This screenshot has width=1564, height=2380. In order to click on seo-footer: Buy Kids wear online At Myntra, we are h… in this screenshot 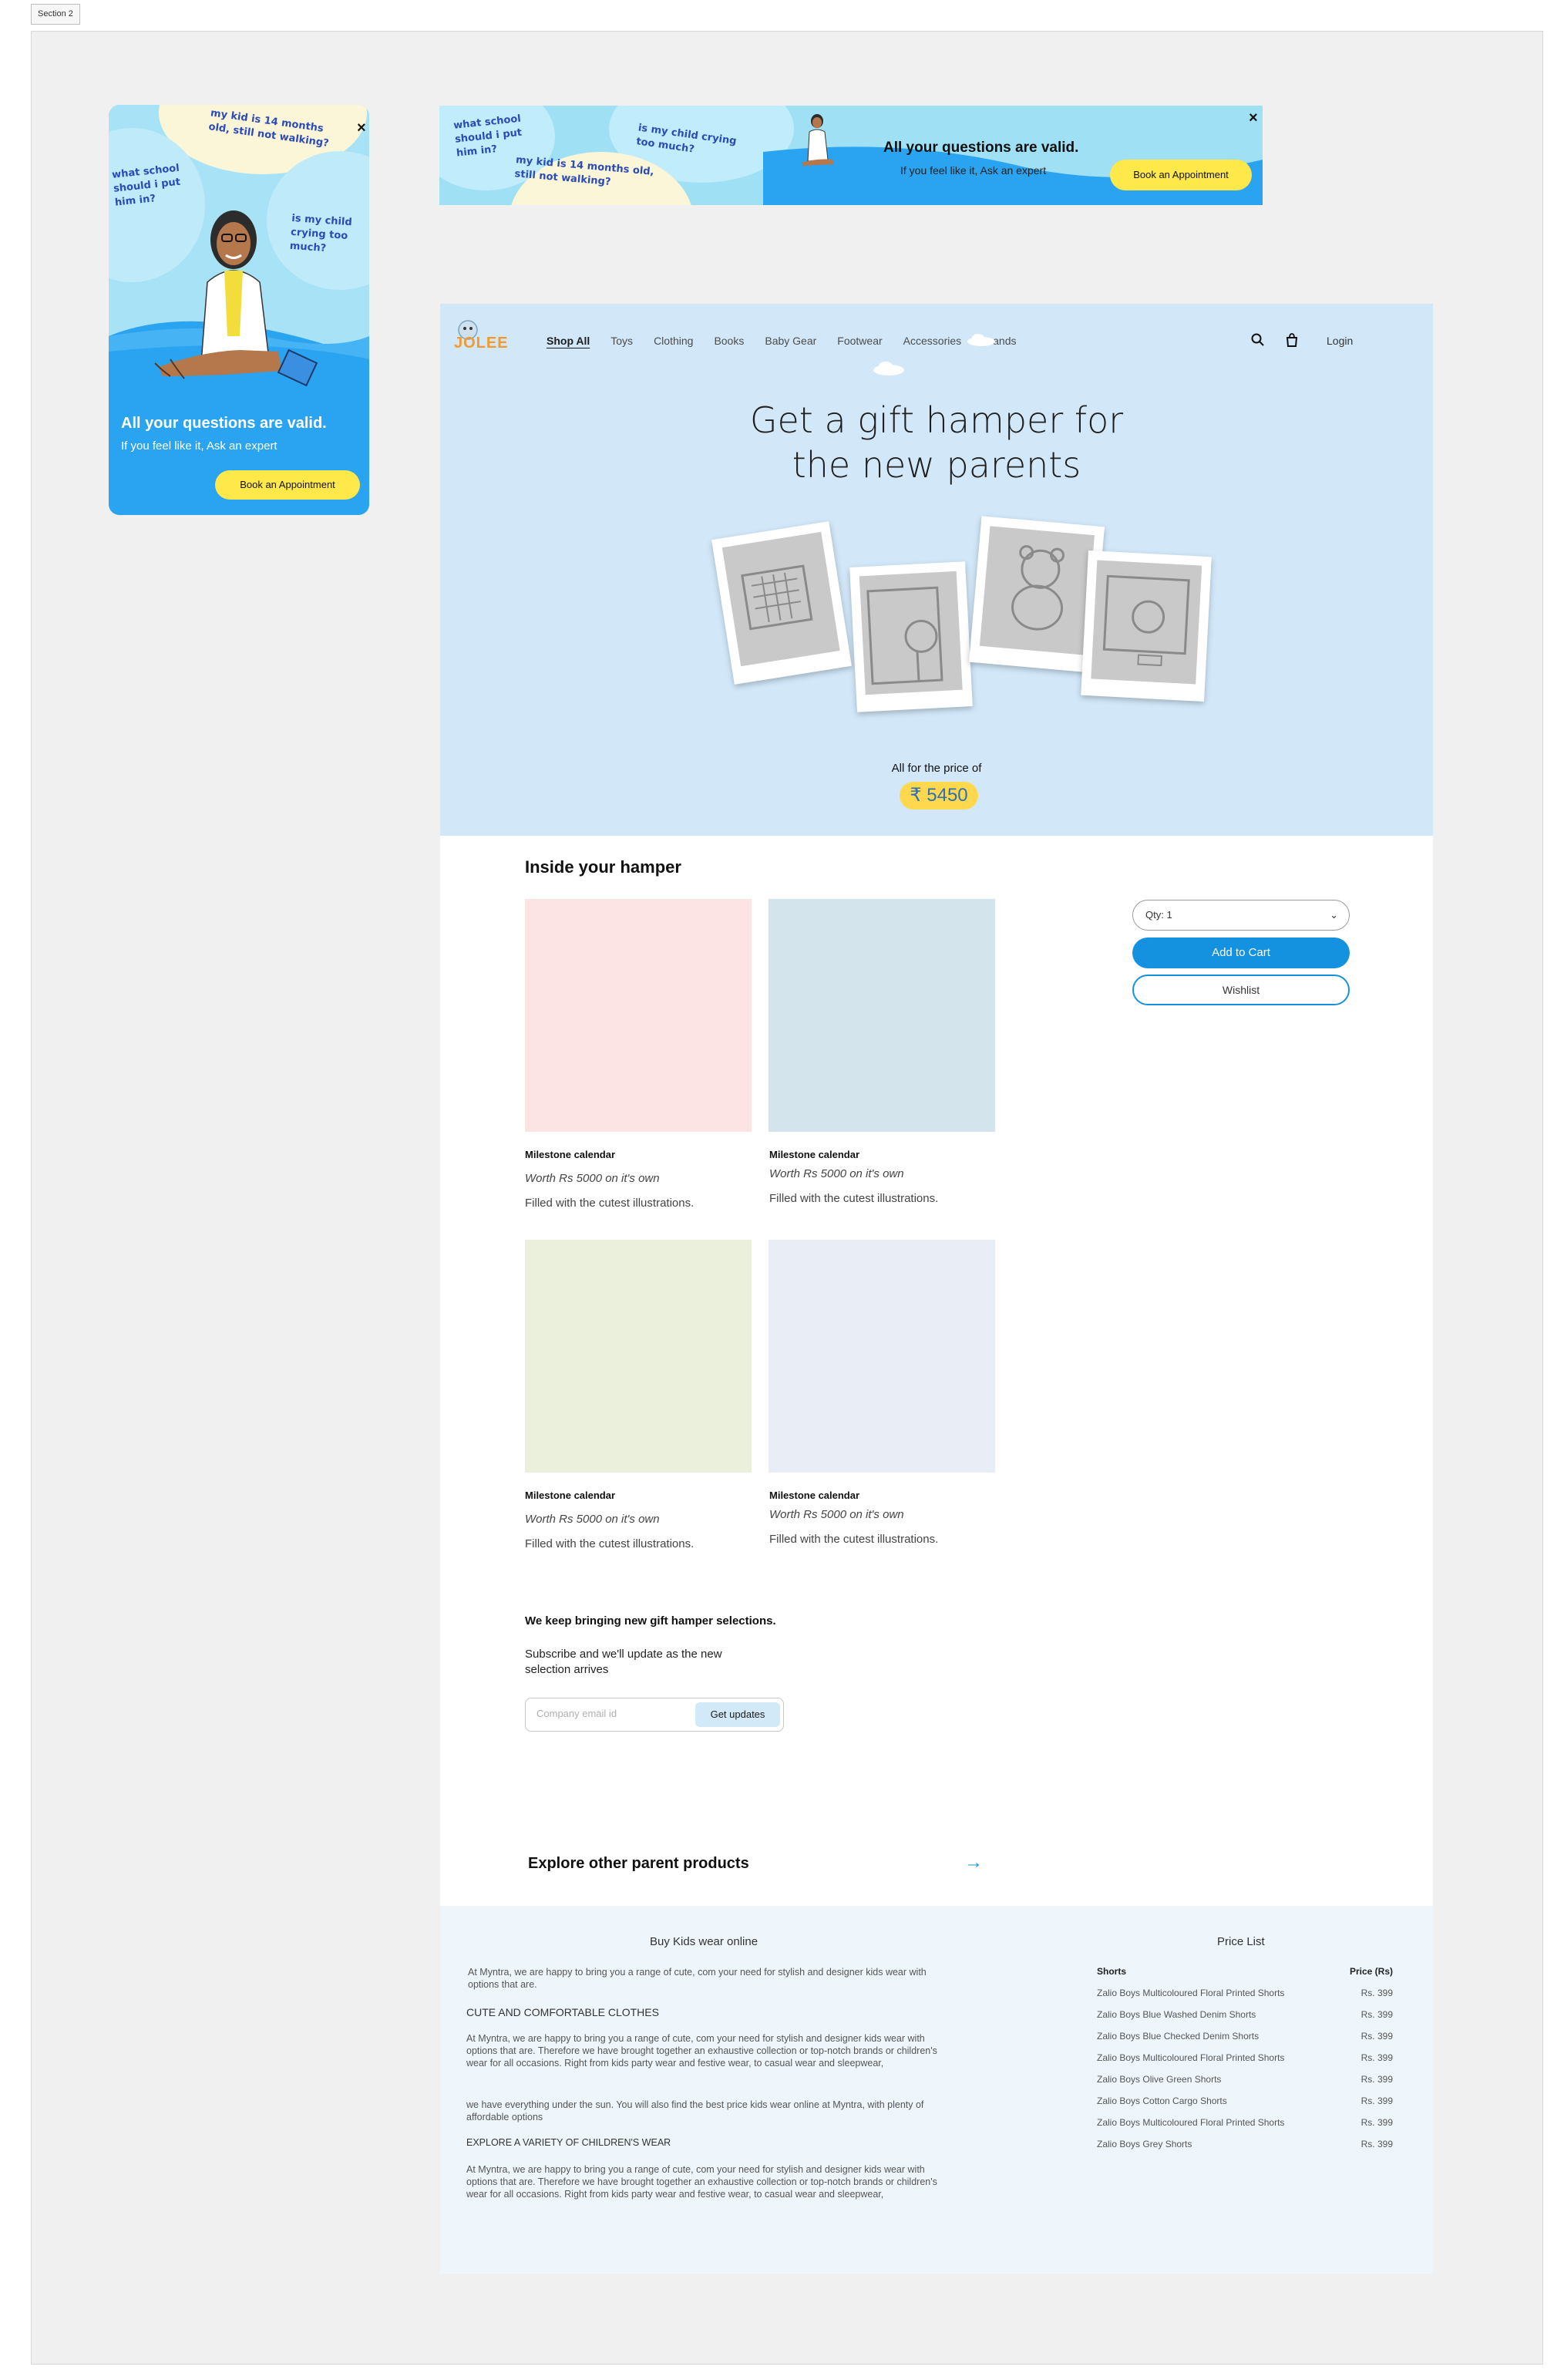, I will do `click(936, 2090)`.